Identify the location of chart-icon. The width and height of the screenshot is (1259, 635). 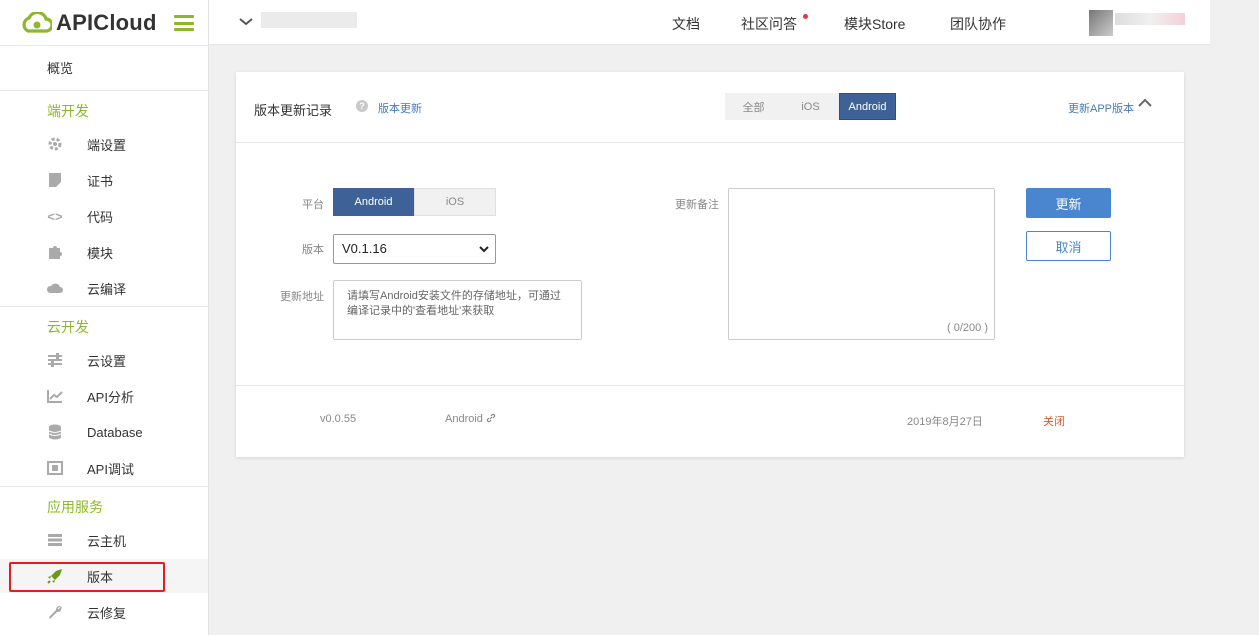
(55, 396).